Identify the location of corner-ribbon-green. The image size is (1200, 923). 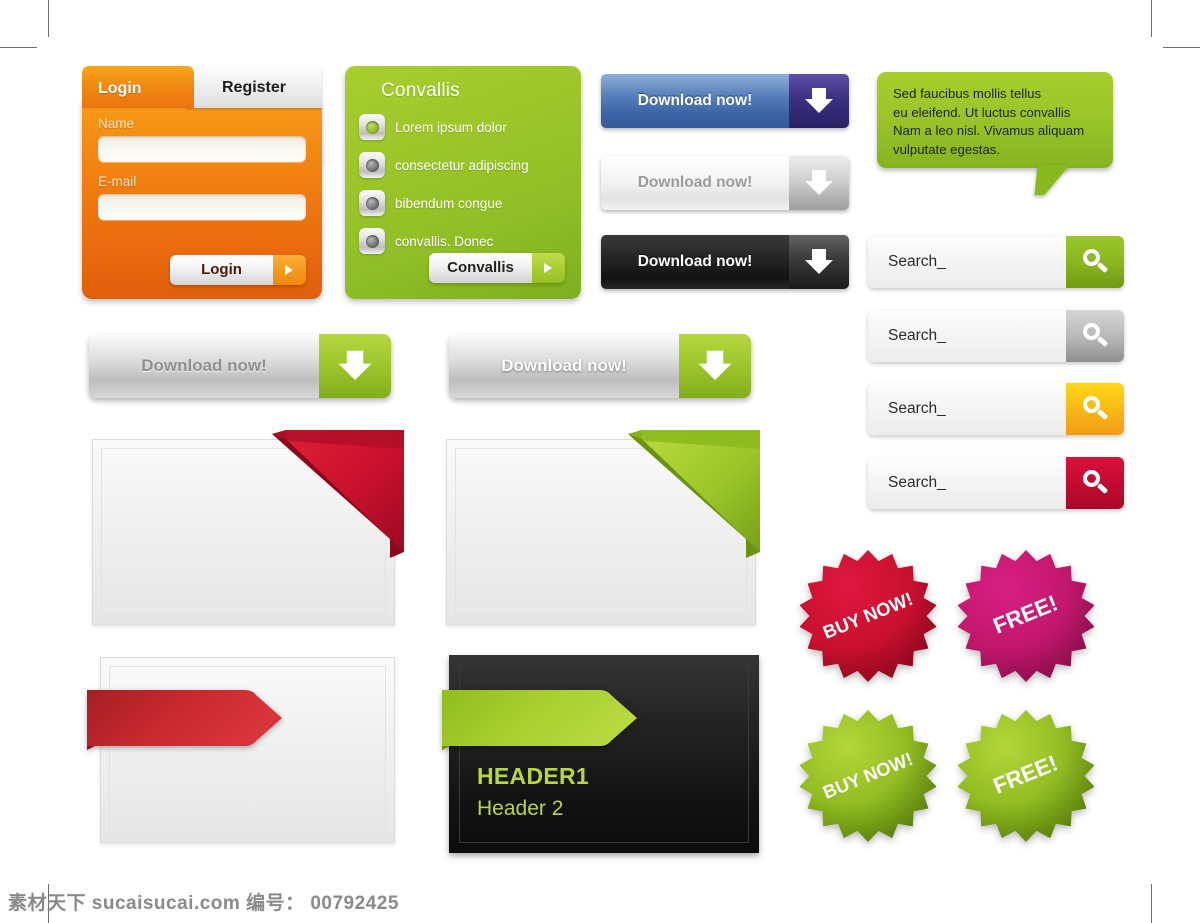
(694, 494).